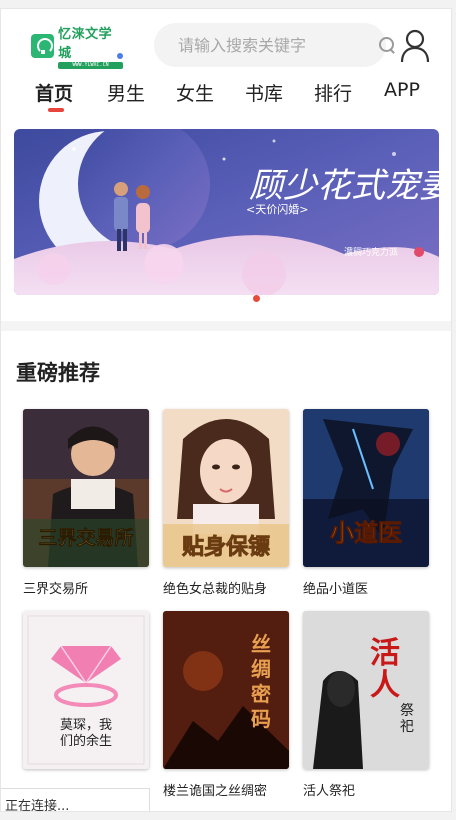 This screenshot has height=820, width=456. I want to click on book-card: 三界交易所 三界交易所, so click(86, 503).